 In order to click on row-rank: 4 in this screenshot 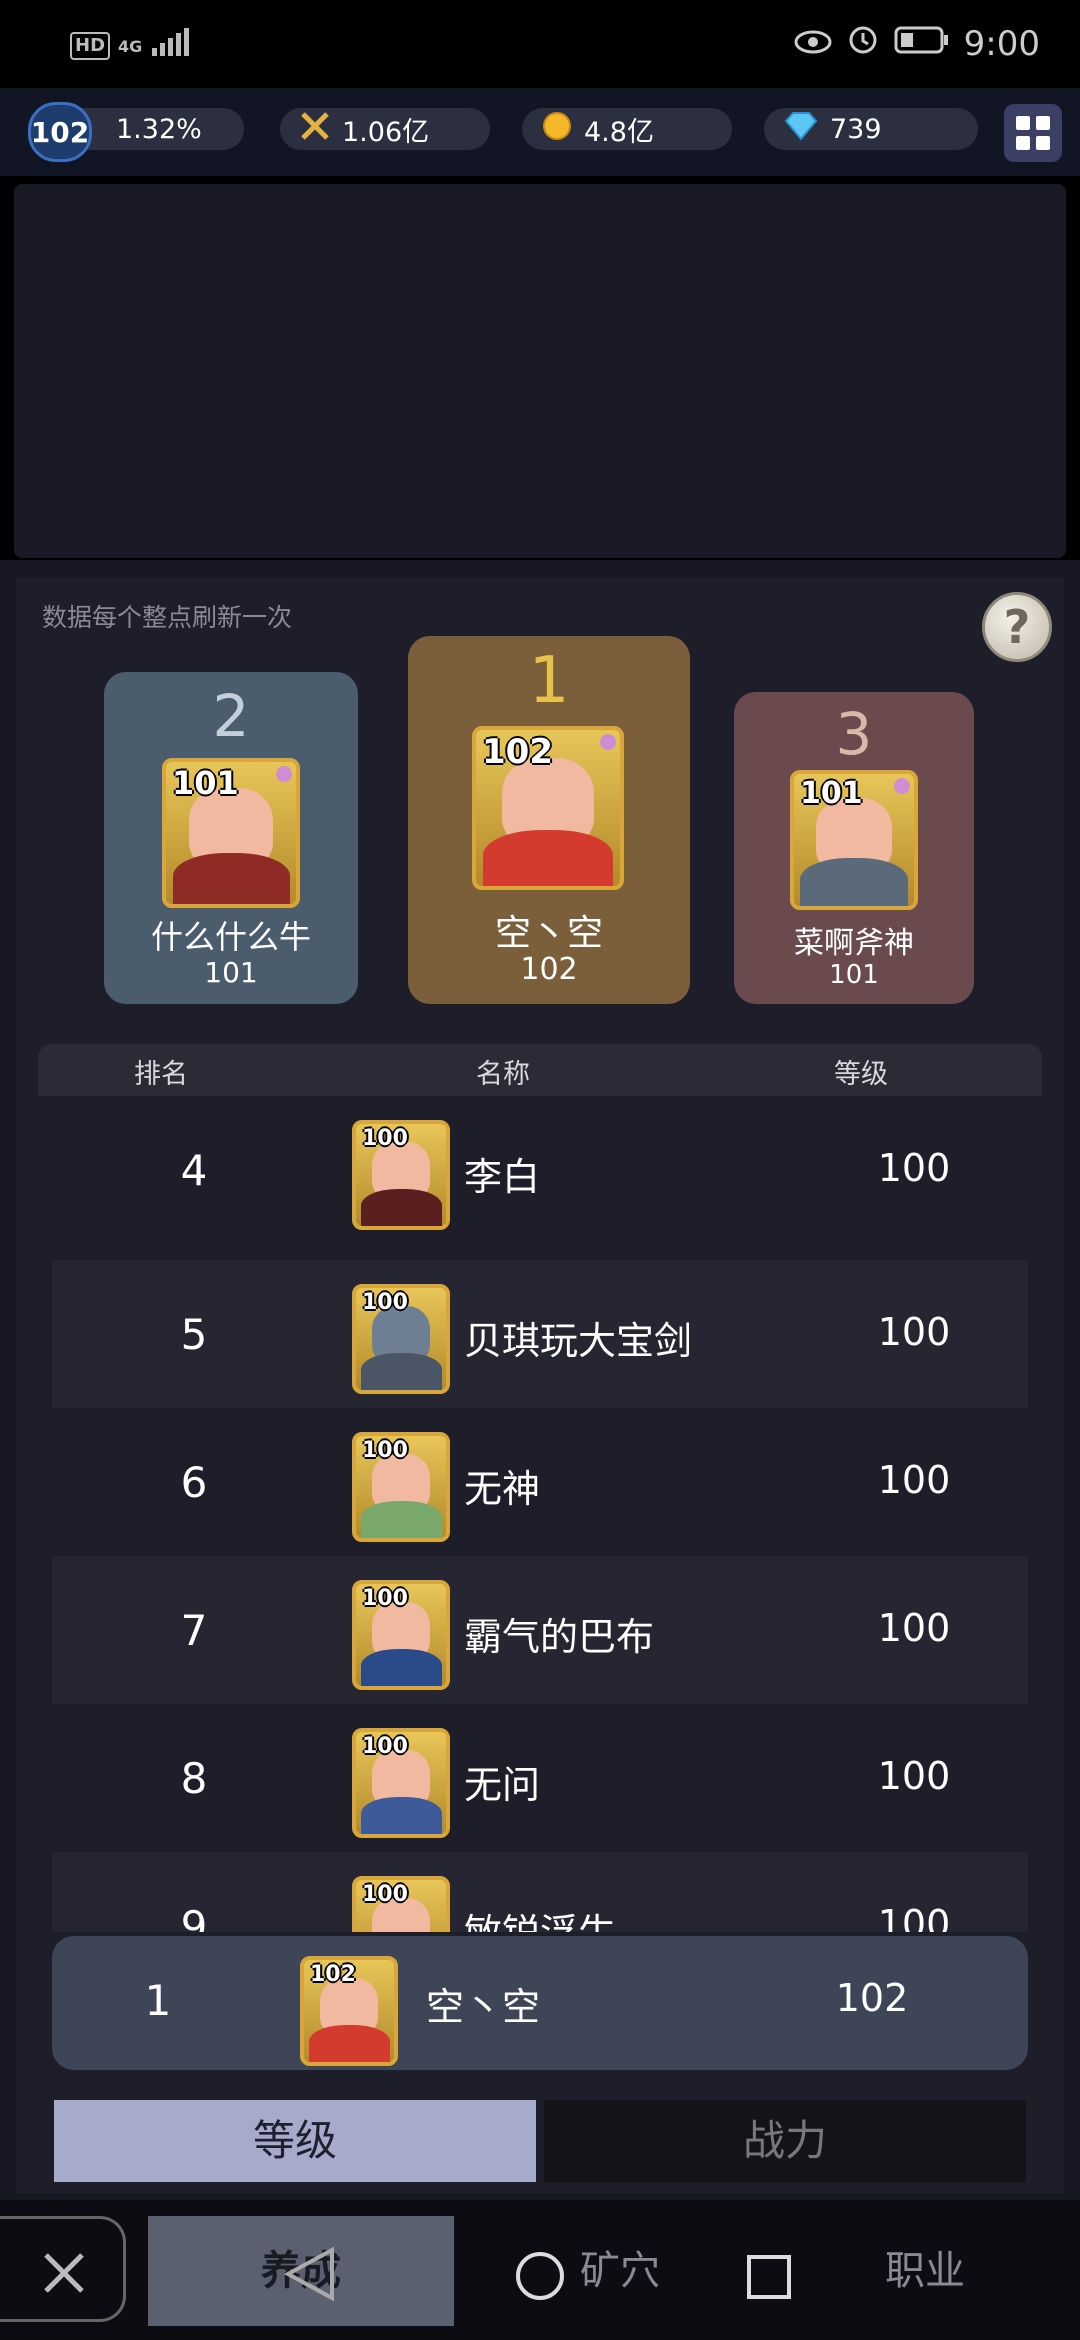, I will do `click(194, 1170)`.